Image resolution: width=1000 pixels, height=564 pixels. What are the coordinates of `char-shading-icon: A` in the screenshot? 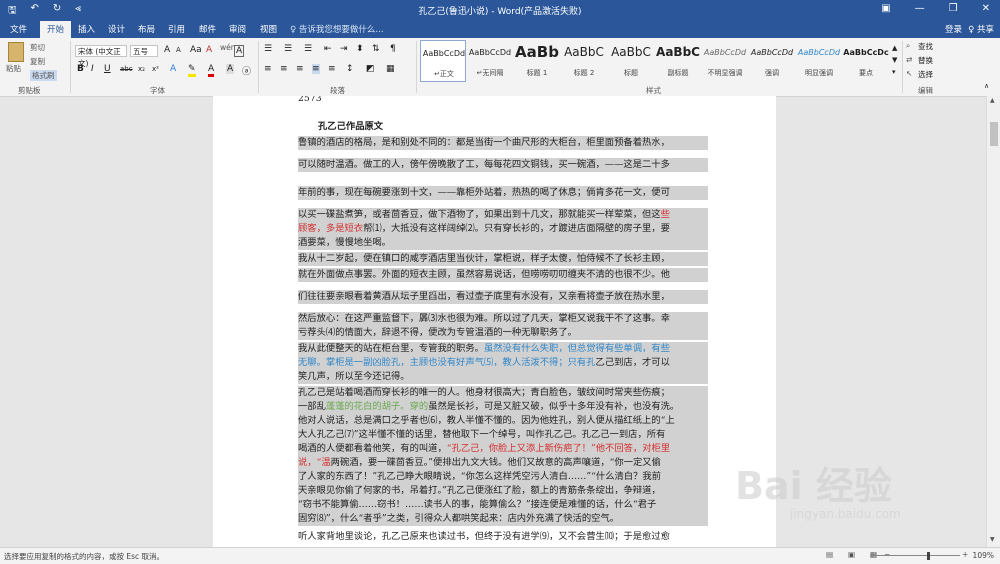 It's located at (230, 69).